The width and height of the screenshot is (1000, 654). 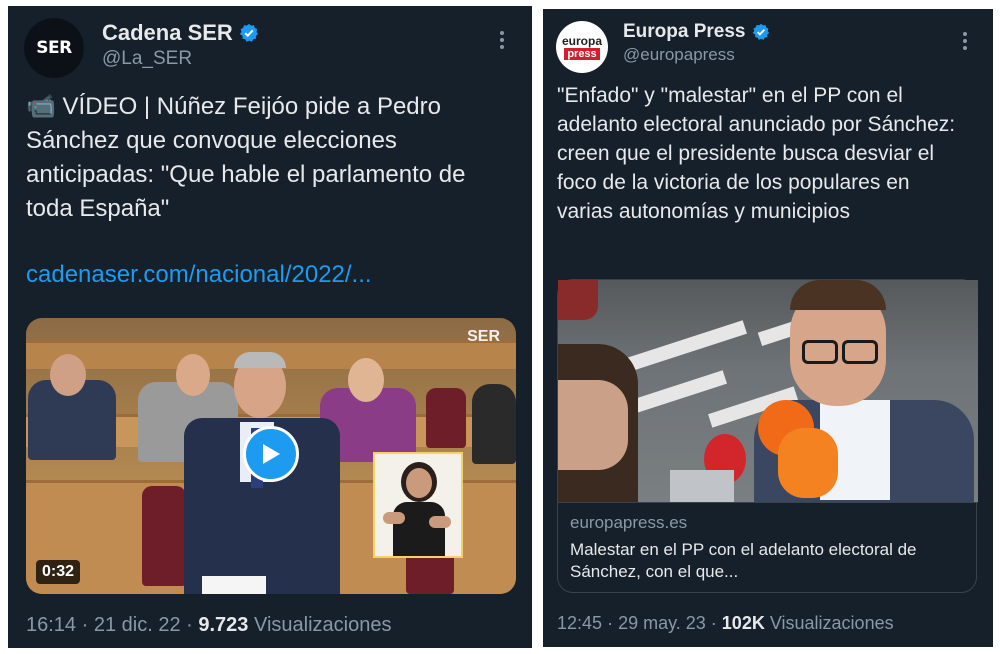 I want to click on display-name-text: Cadena SER, so click(x=167, y=32).